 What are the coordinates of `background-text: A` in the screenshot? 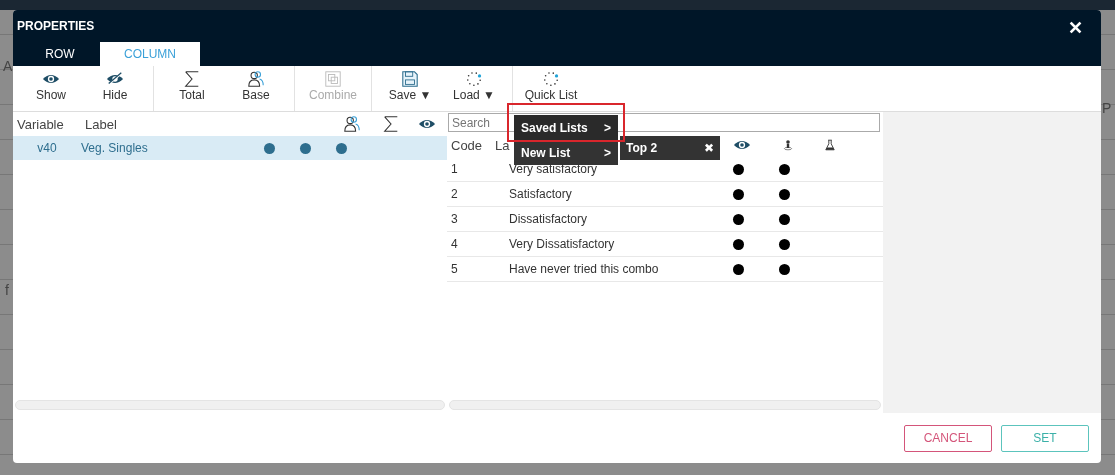 It's located at (8, 66).